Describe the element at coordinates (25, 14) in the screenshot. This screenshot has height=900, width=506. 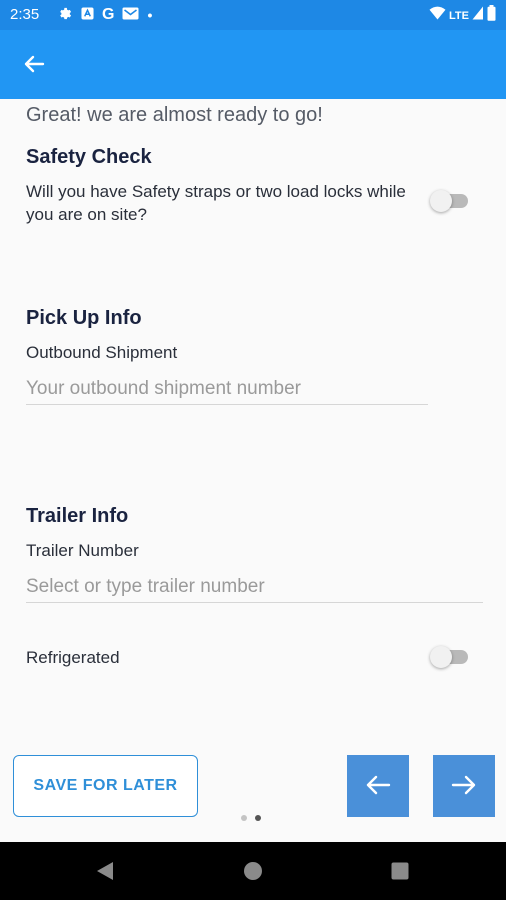
I see `status-time: 2:35` at that location.